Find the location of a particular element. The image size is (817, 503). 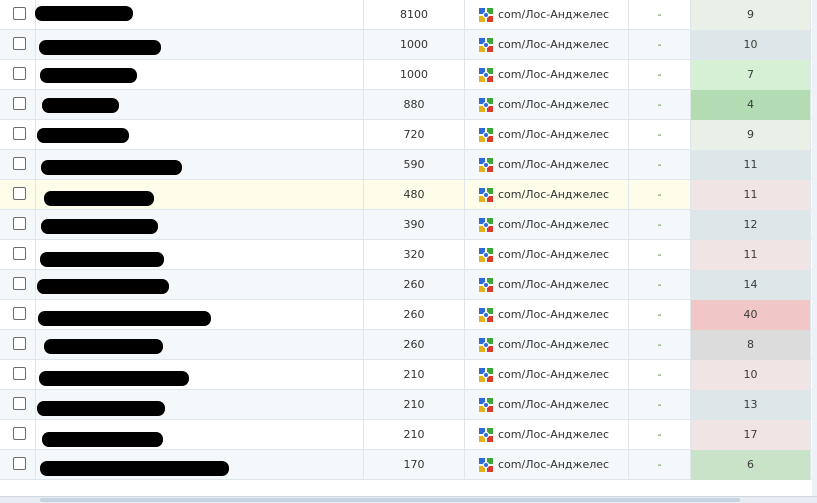

search-volume: 390 is located at coordinates (414, 225).